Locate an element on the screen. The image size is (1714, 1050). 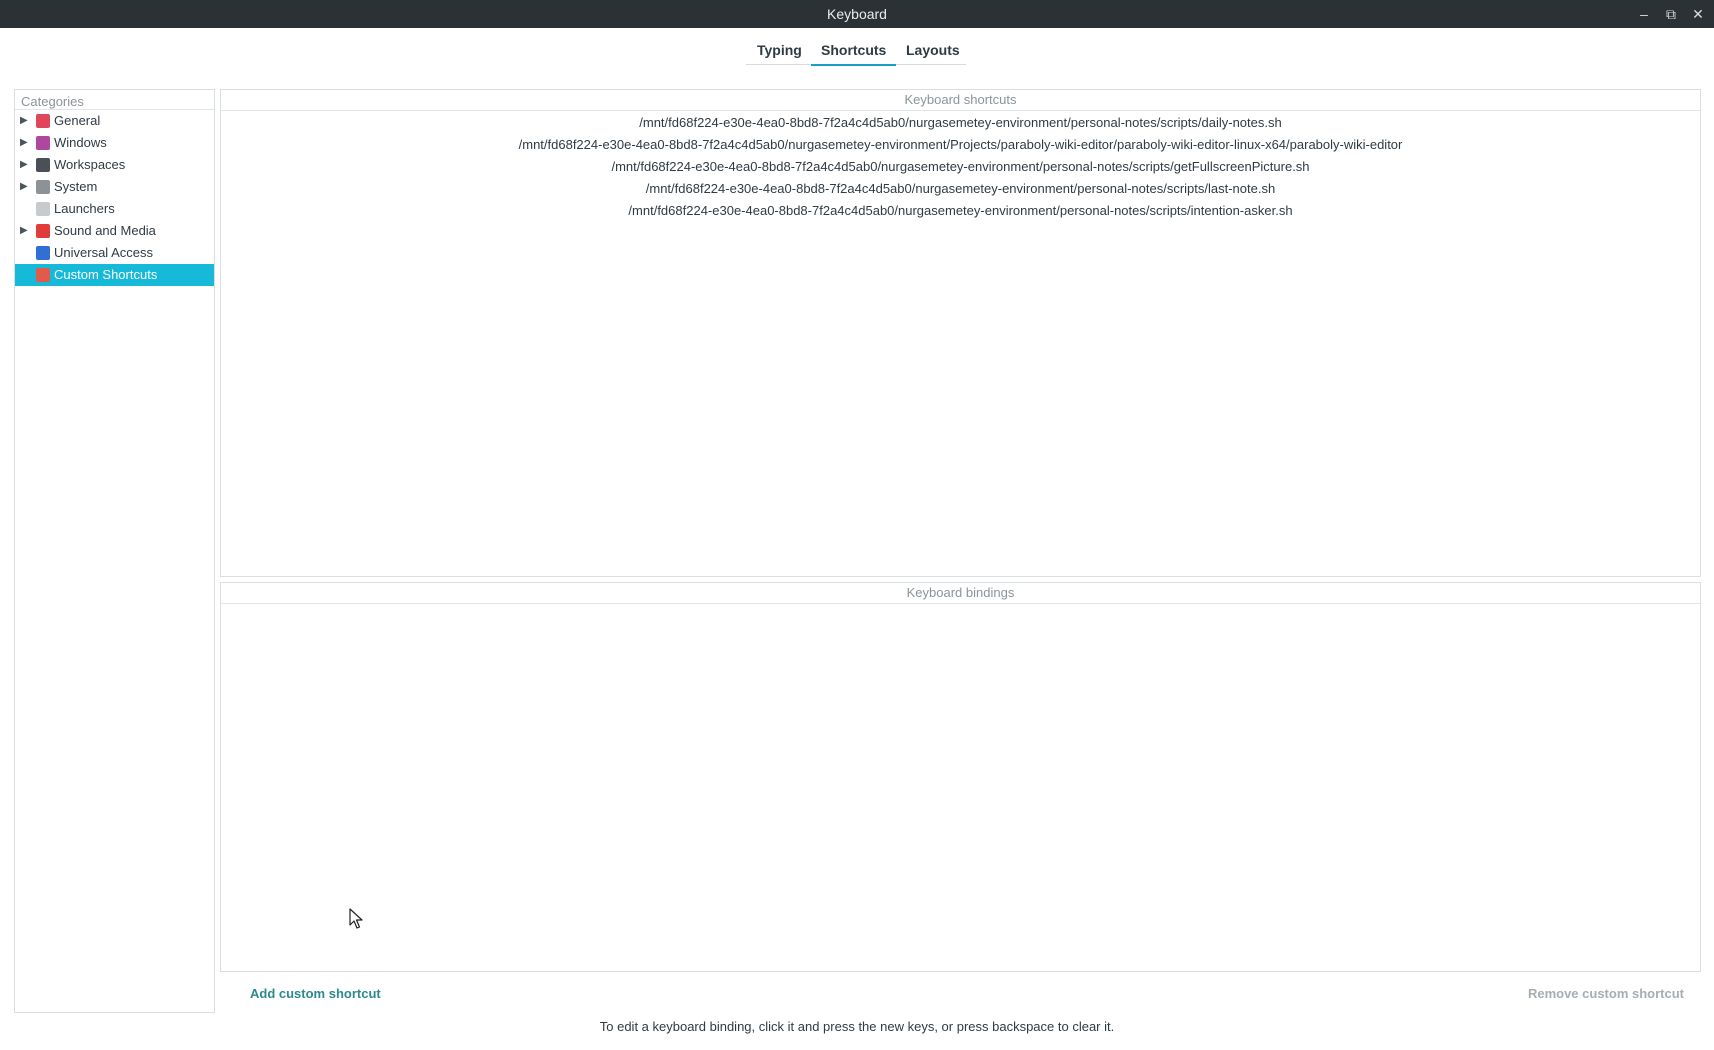
category-item-custom-shortcuts: Custom Shortcuts is located at coordinates (114, 275).